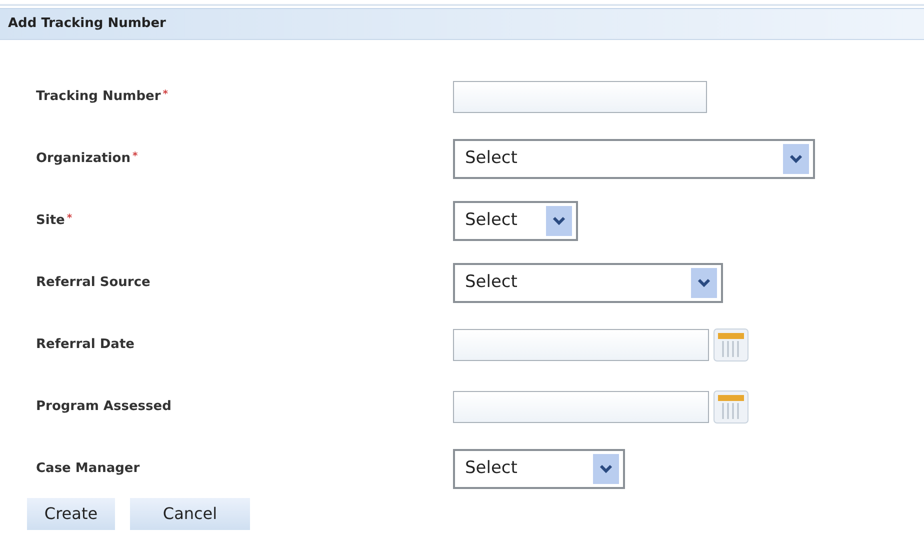  Describe the element at coordinates (88, 468) in the screenshot. I see `field-label: Case Manager` at that location.